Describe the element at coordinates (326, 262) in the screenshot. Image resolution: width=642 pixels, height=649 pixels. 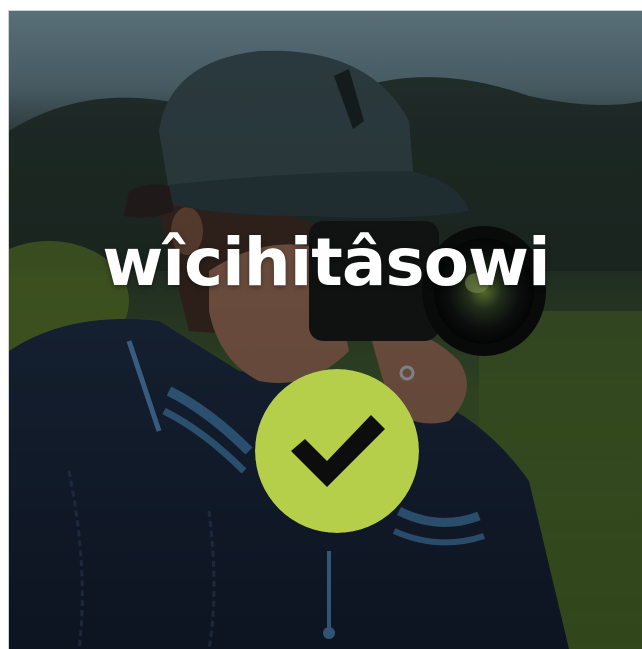
I see `language-title: wîcihitâsowi` at that location.